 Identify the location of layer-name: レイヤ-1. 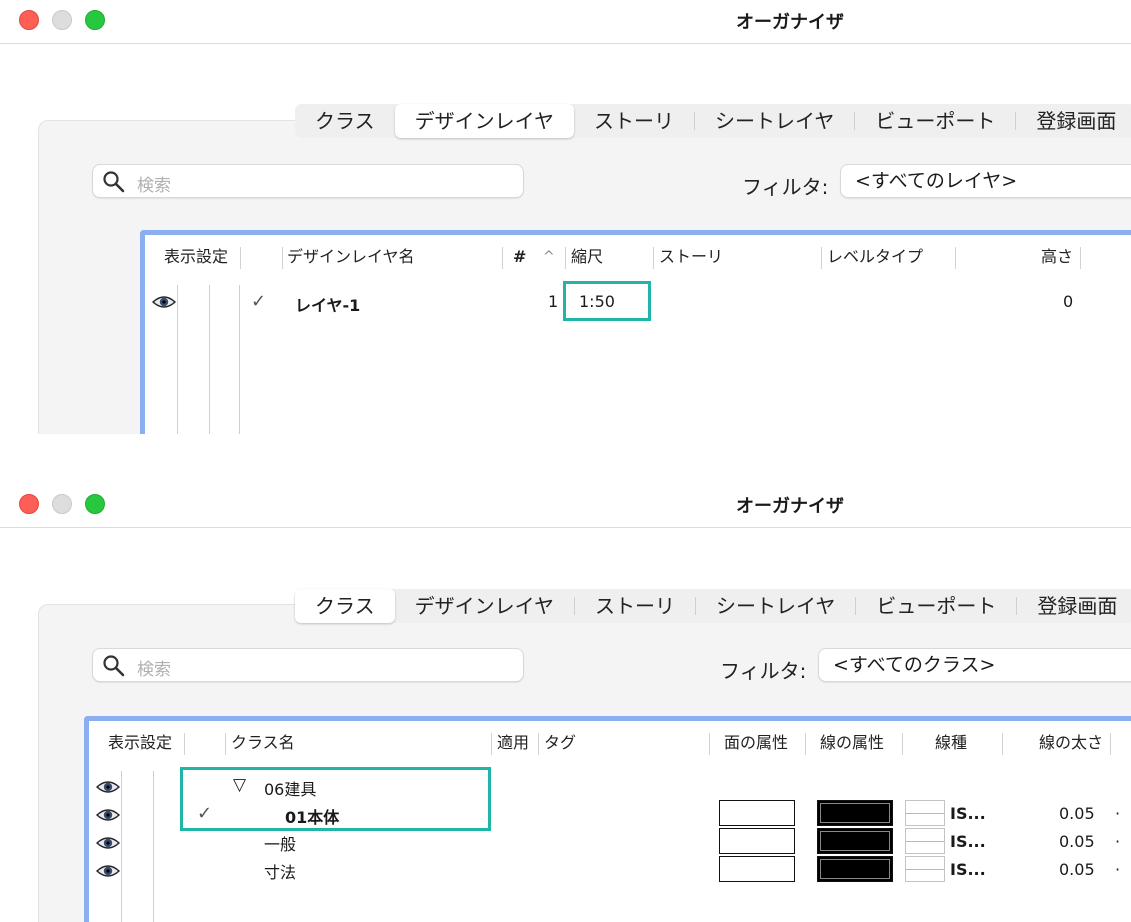
(327, 304).